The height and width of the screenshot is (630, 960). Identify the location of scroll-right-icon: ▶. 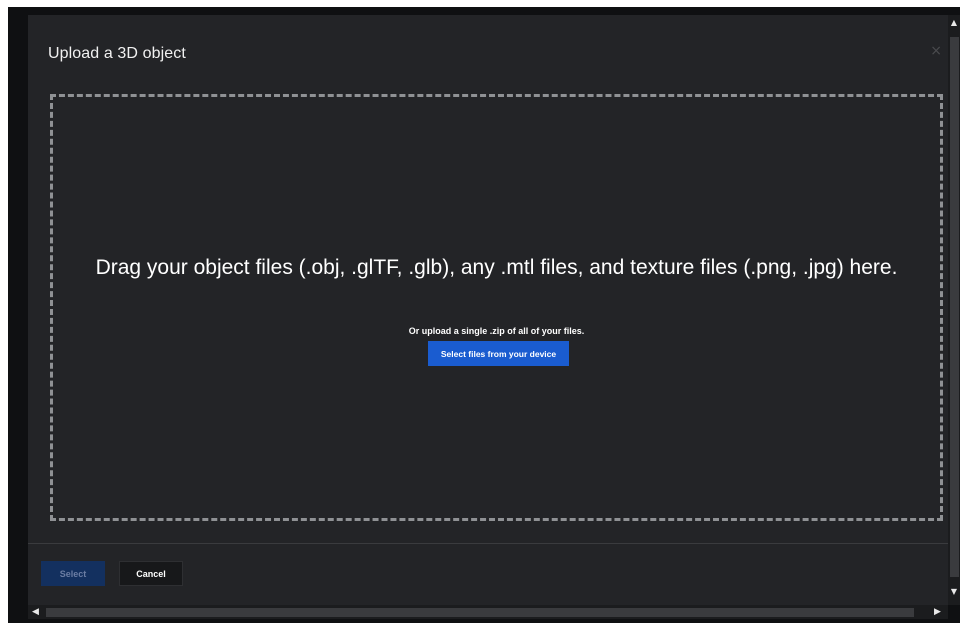
(937, 612).